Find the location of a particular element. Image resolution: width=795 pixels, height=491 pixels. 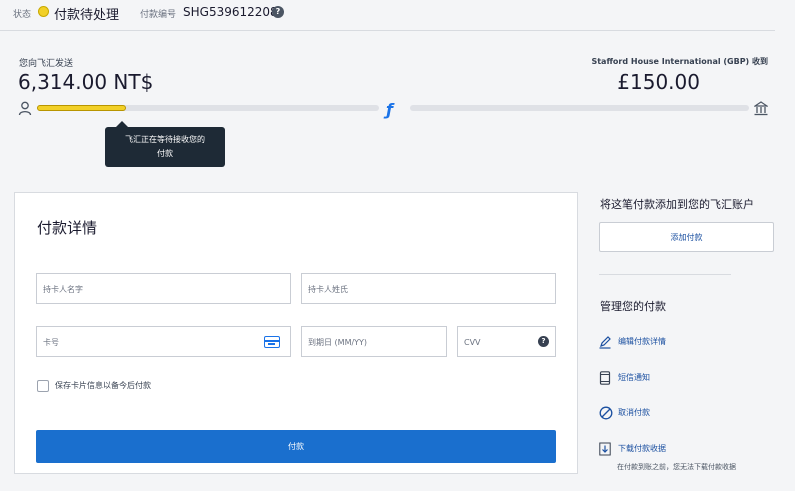

status-indicator-dot is located at coordinates (43, 11).